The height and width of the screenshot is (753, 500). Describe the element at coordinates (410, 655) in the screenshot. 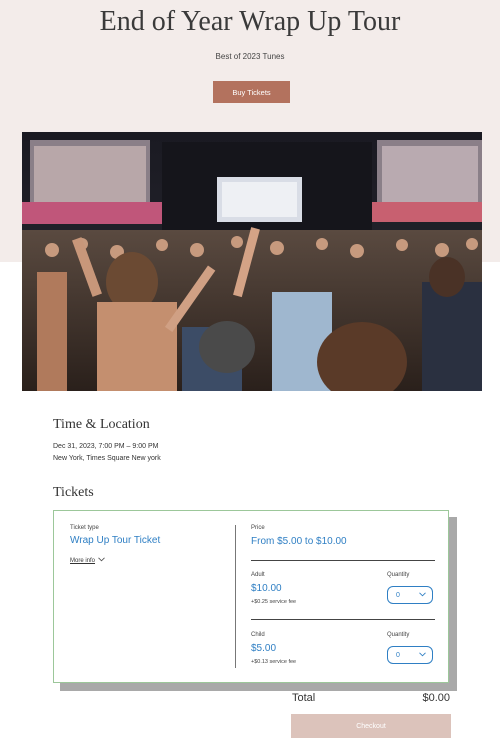

I see `child-quantity-select: 0` at that location.